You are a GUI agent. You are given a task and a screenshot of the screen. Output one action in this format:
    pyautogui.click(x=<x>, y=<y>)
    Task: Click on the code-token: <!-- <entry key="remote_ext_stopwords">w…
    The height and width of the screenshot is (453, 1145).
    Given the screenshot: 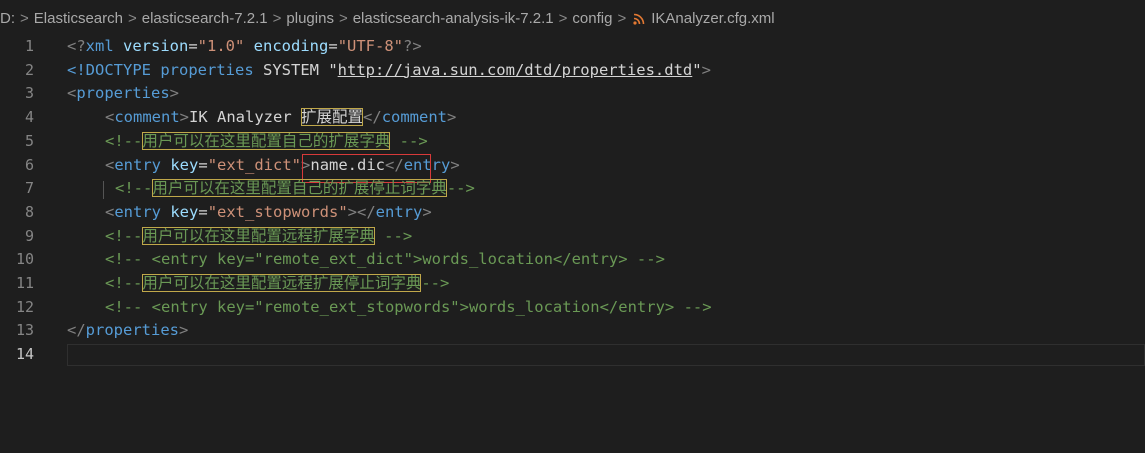 What is the action you would take?
    pyautogui.click(x=408, y=306)
    